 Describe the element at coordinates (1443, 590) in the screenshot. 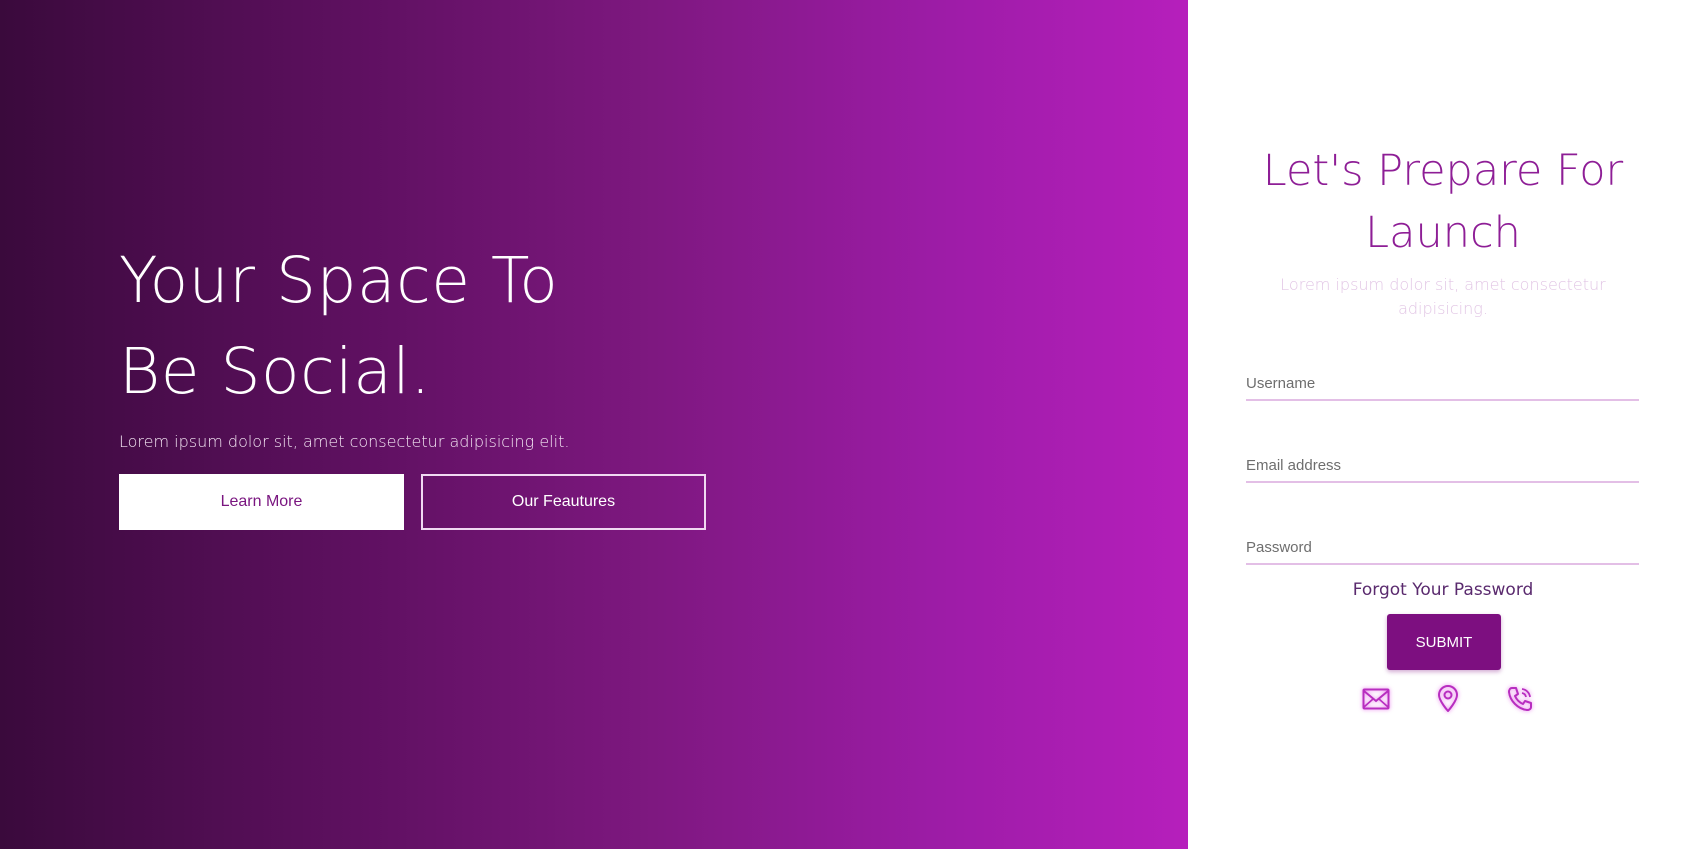

I see `forgot-password-link: Forgot Your Password` at that location.